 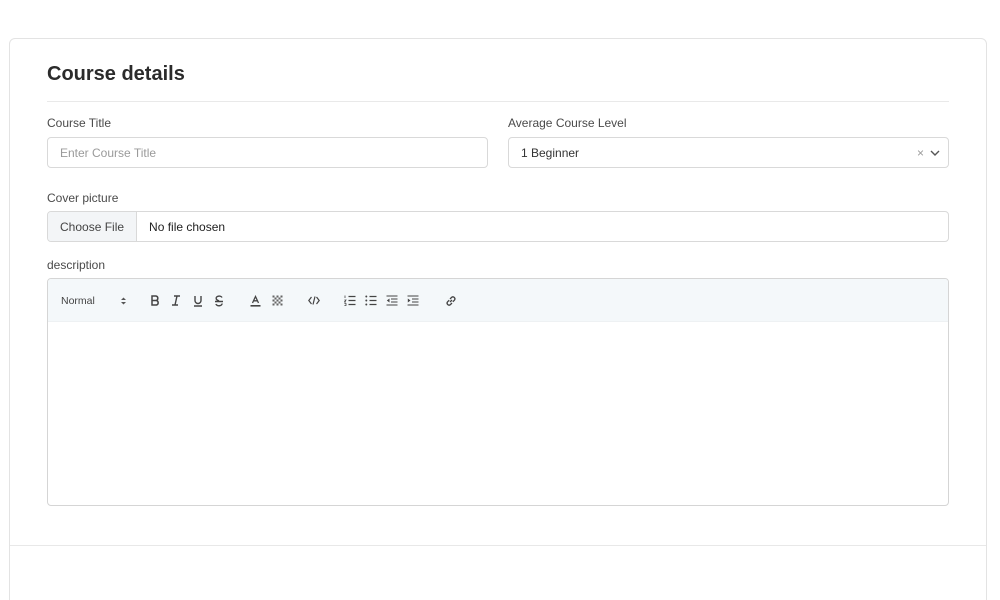 I want to click on header-select-arrows-icon, so click(x=123, y=300).